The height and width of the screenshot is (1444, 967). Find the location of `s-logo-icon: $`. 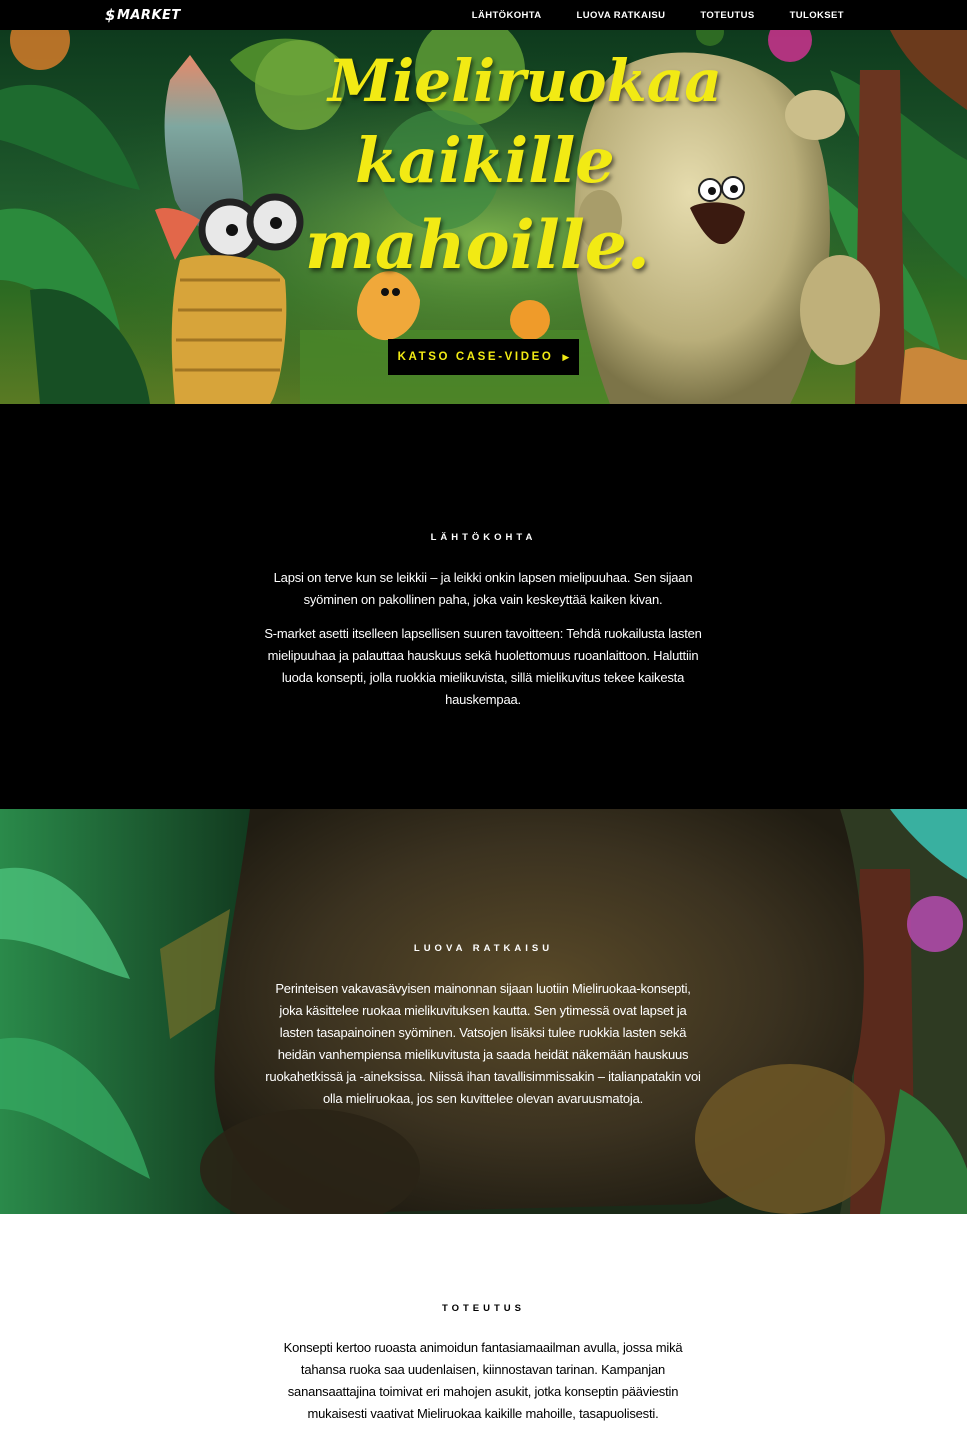

s-logo-icon: $ is located at coordinates (110, 15).